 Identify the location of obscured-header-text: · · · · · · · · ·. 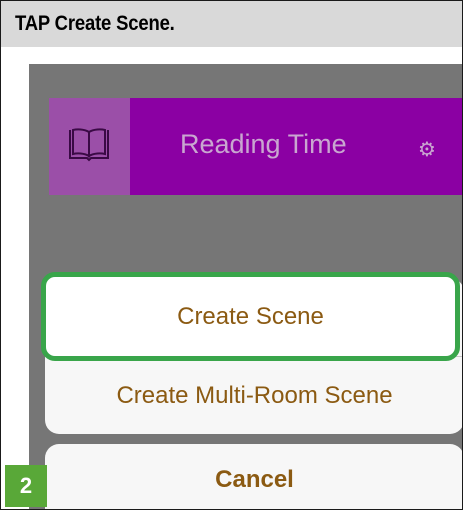
(126, 68).